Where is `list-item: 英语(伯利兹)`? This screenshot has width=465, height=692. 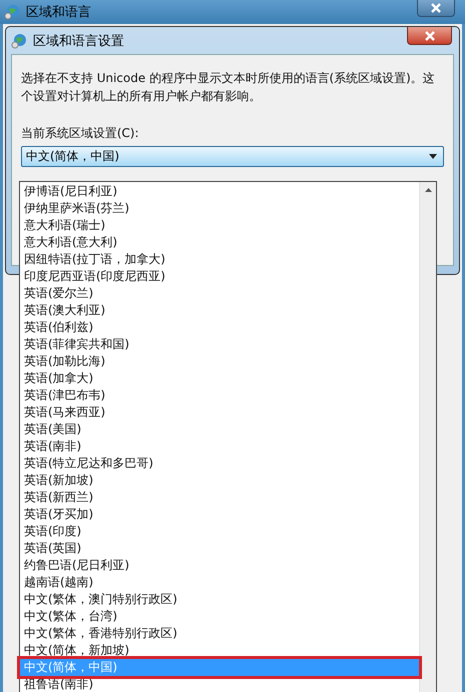
list-item: 英语(伯利兹) is located at coordinates (219, 327).